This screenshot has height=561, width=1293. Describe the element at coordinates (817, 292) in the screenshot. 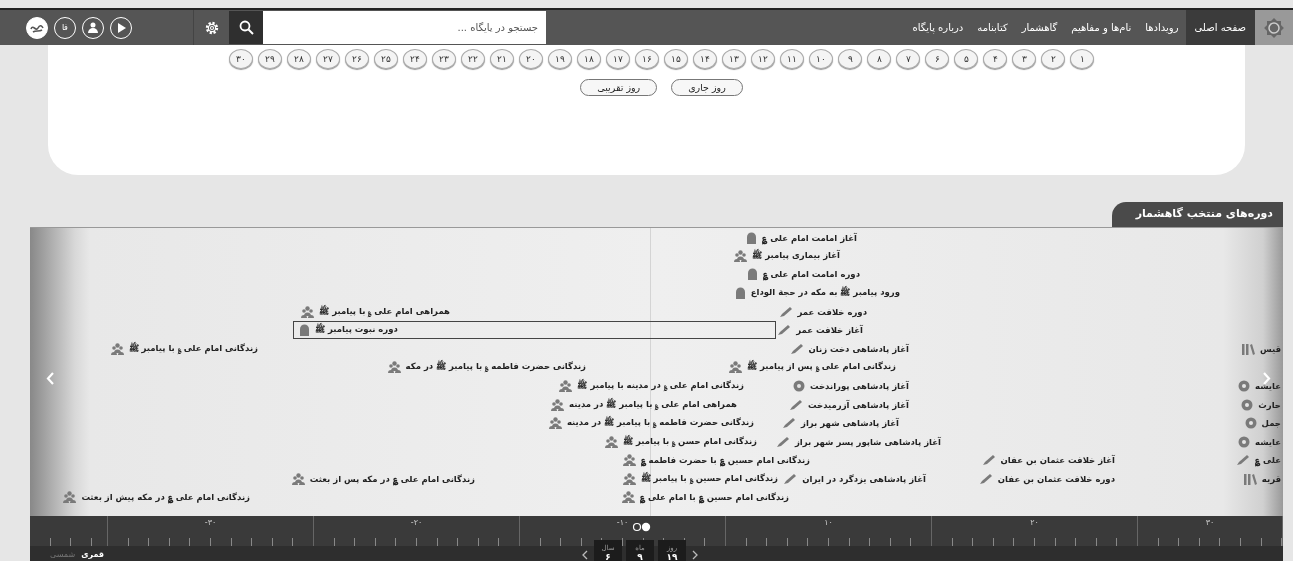

I see `timeline-event: ورود پیامبر ﷺ به مکه در حجة الوداع` at that location.